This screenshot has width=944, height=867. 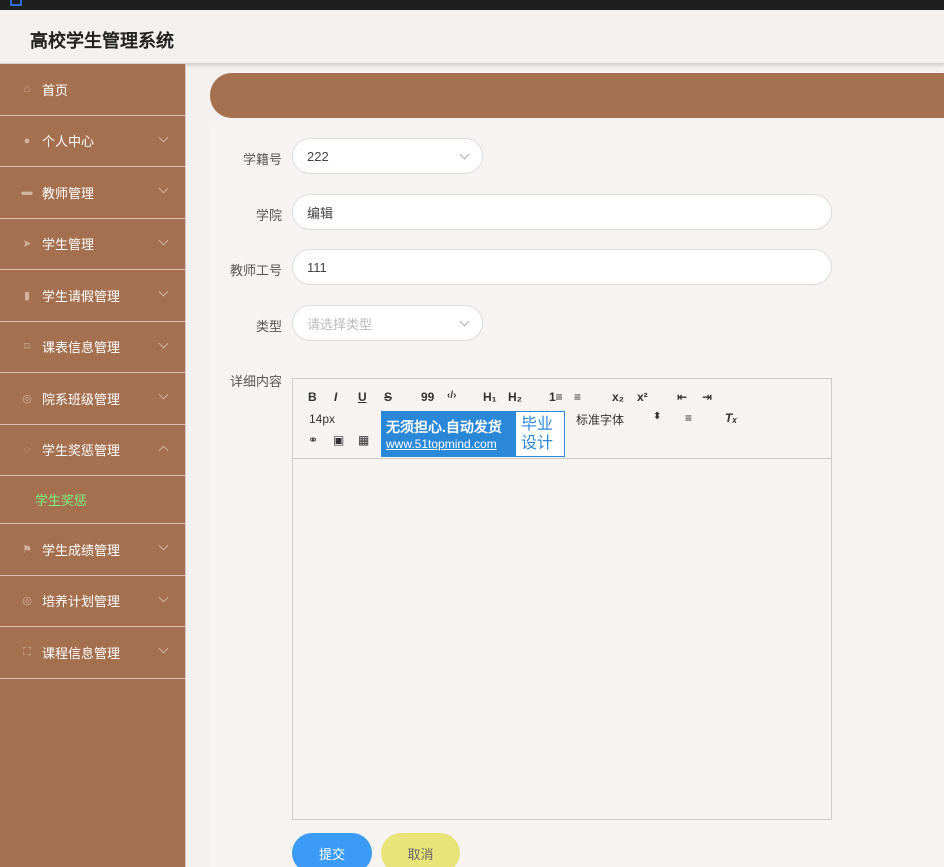 I want to click on sidebar-item-10: ⛶ 课程信息管理, so click(x=92, y=653).